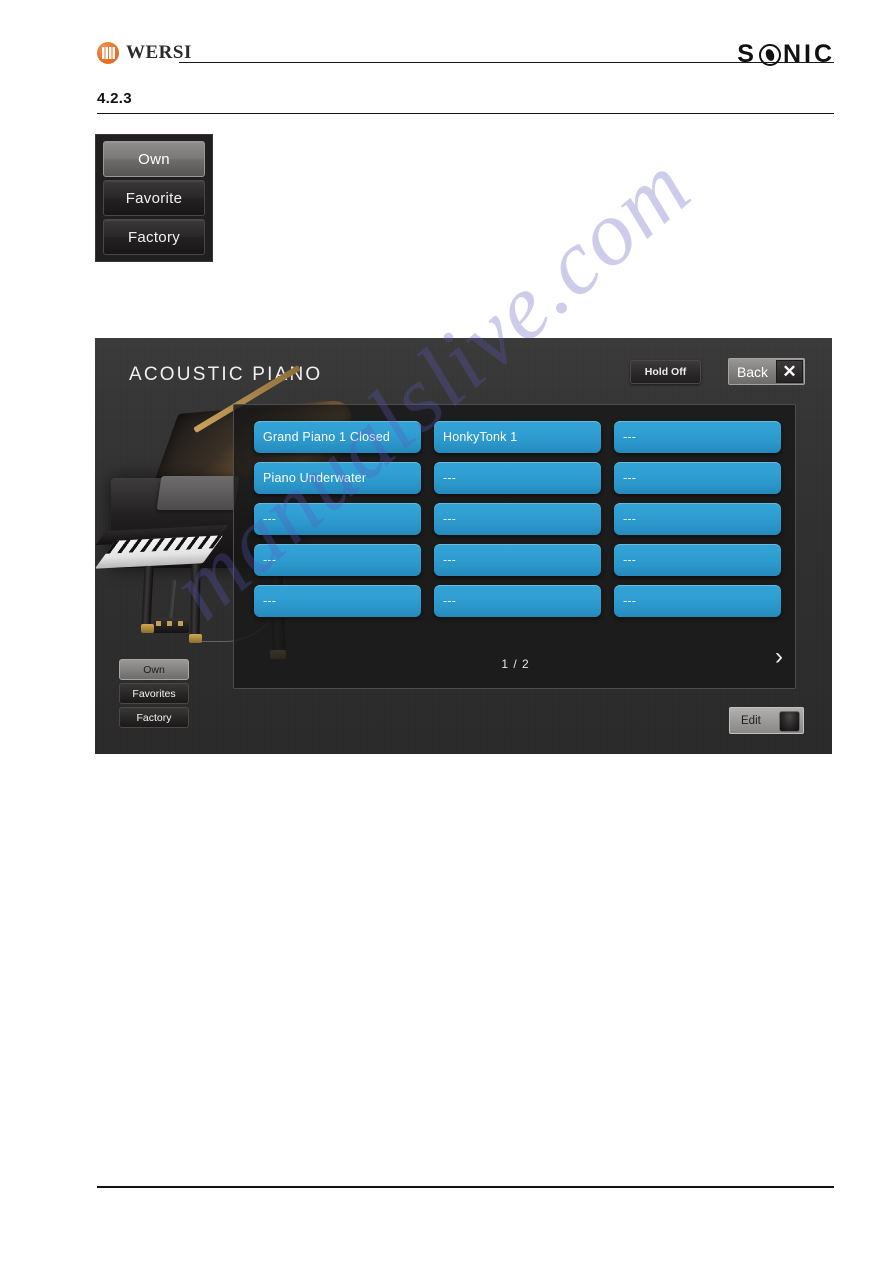 This screenshot has width=893, height=1263. I want to click on hold-off-label: Hold Off, so click(665, 372).